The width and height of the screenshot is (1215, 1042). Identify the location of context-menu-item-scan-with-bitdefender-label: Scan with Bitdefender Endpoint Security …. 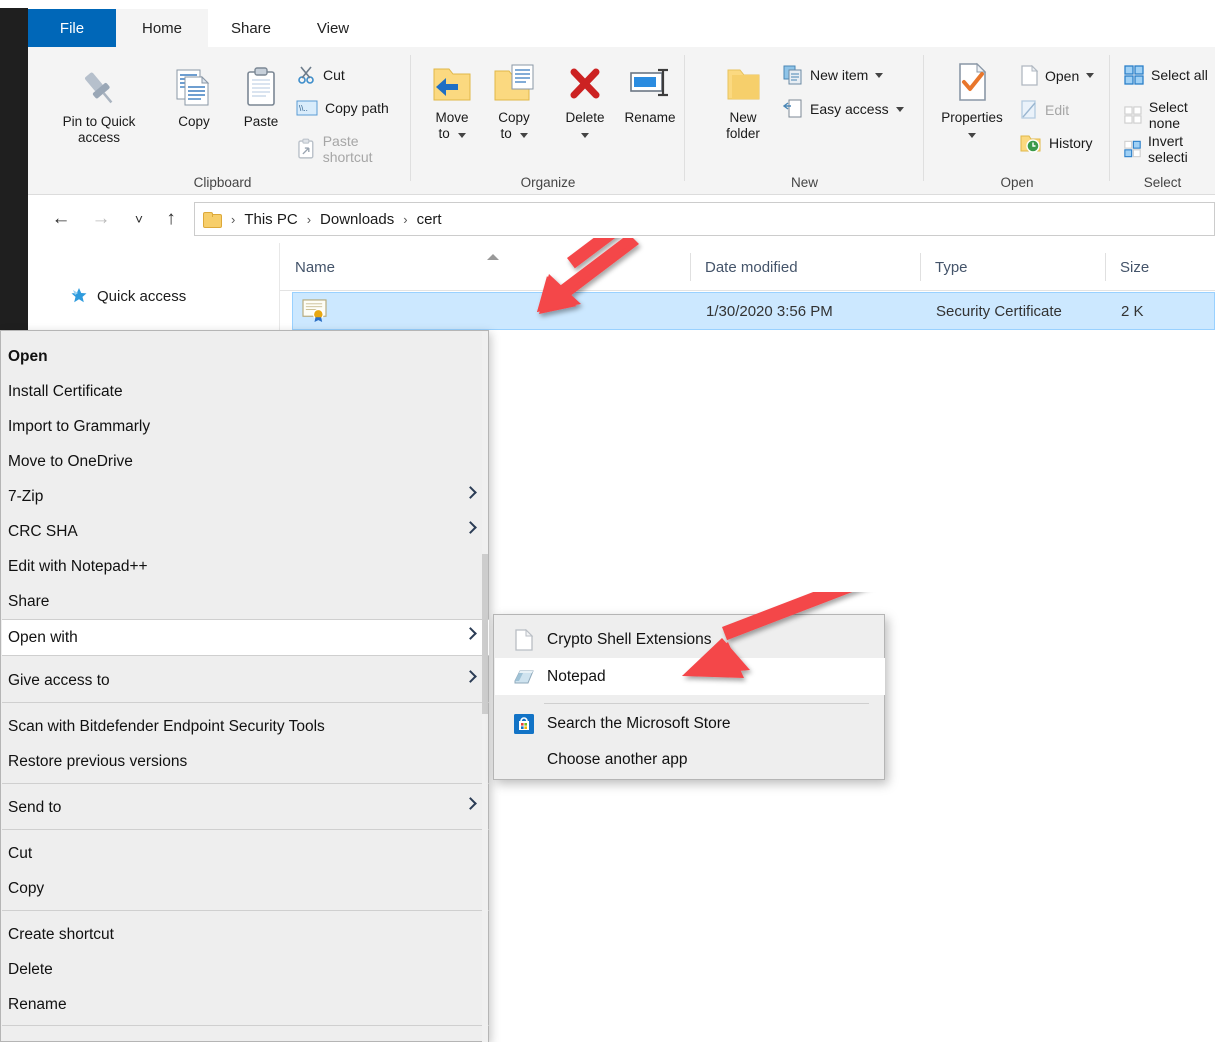
(166, 726).